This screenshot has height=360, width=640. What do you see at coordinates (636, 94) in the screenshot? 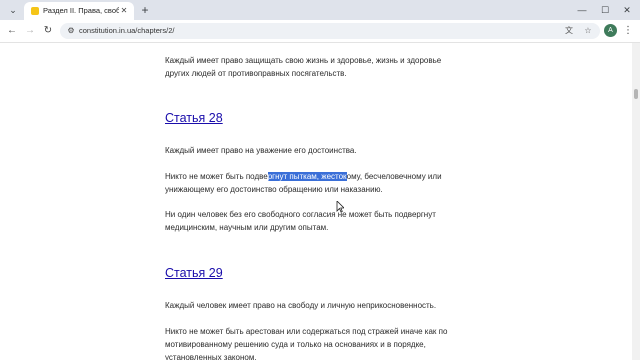
I see `scrollbar-thumb` at bounding box center [636, 94].